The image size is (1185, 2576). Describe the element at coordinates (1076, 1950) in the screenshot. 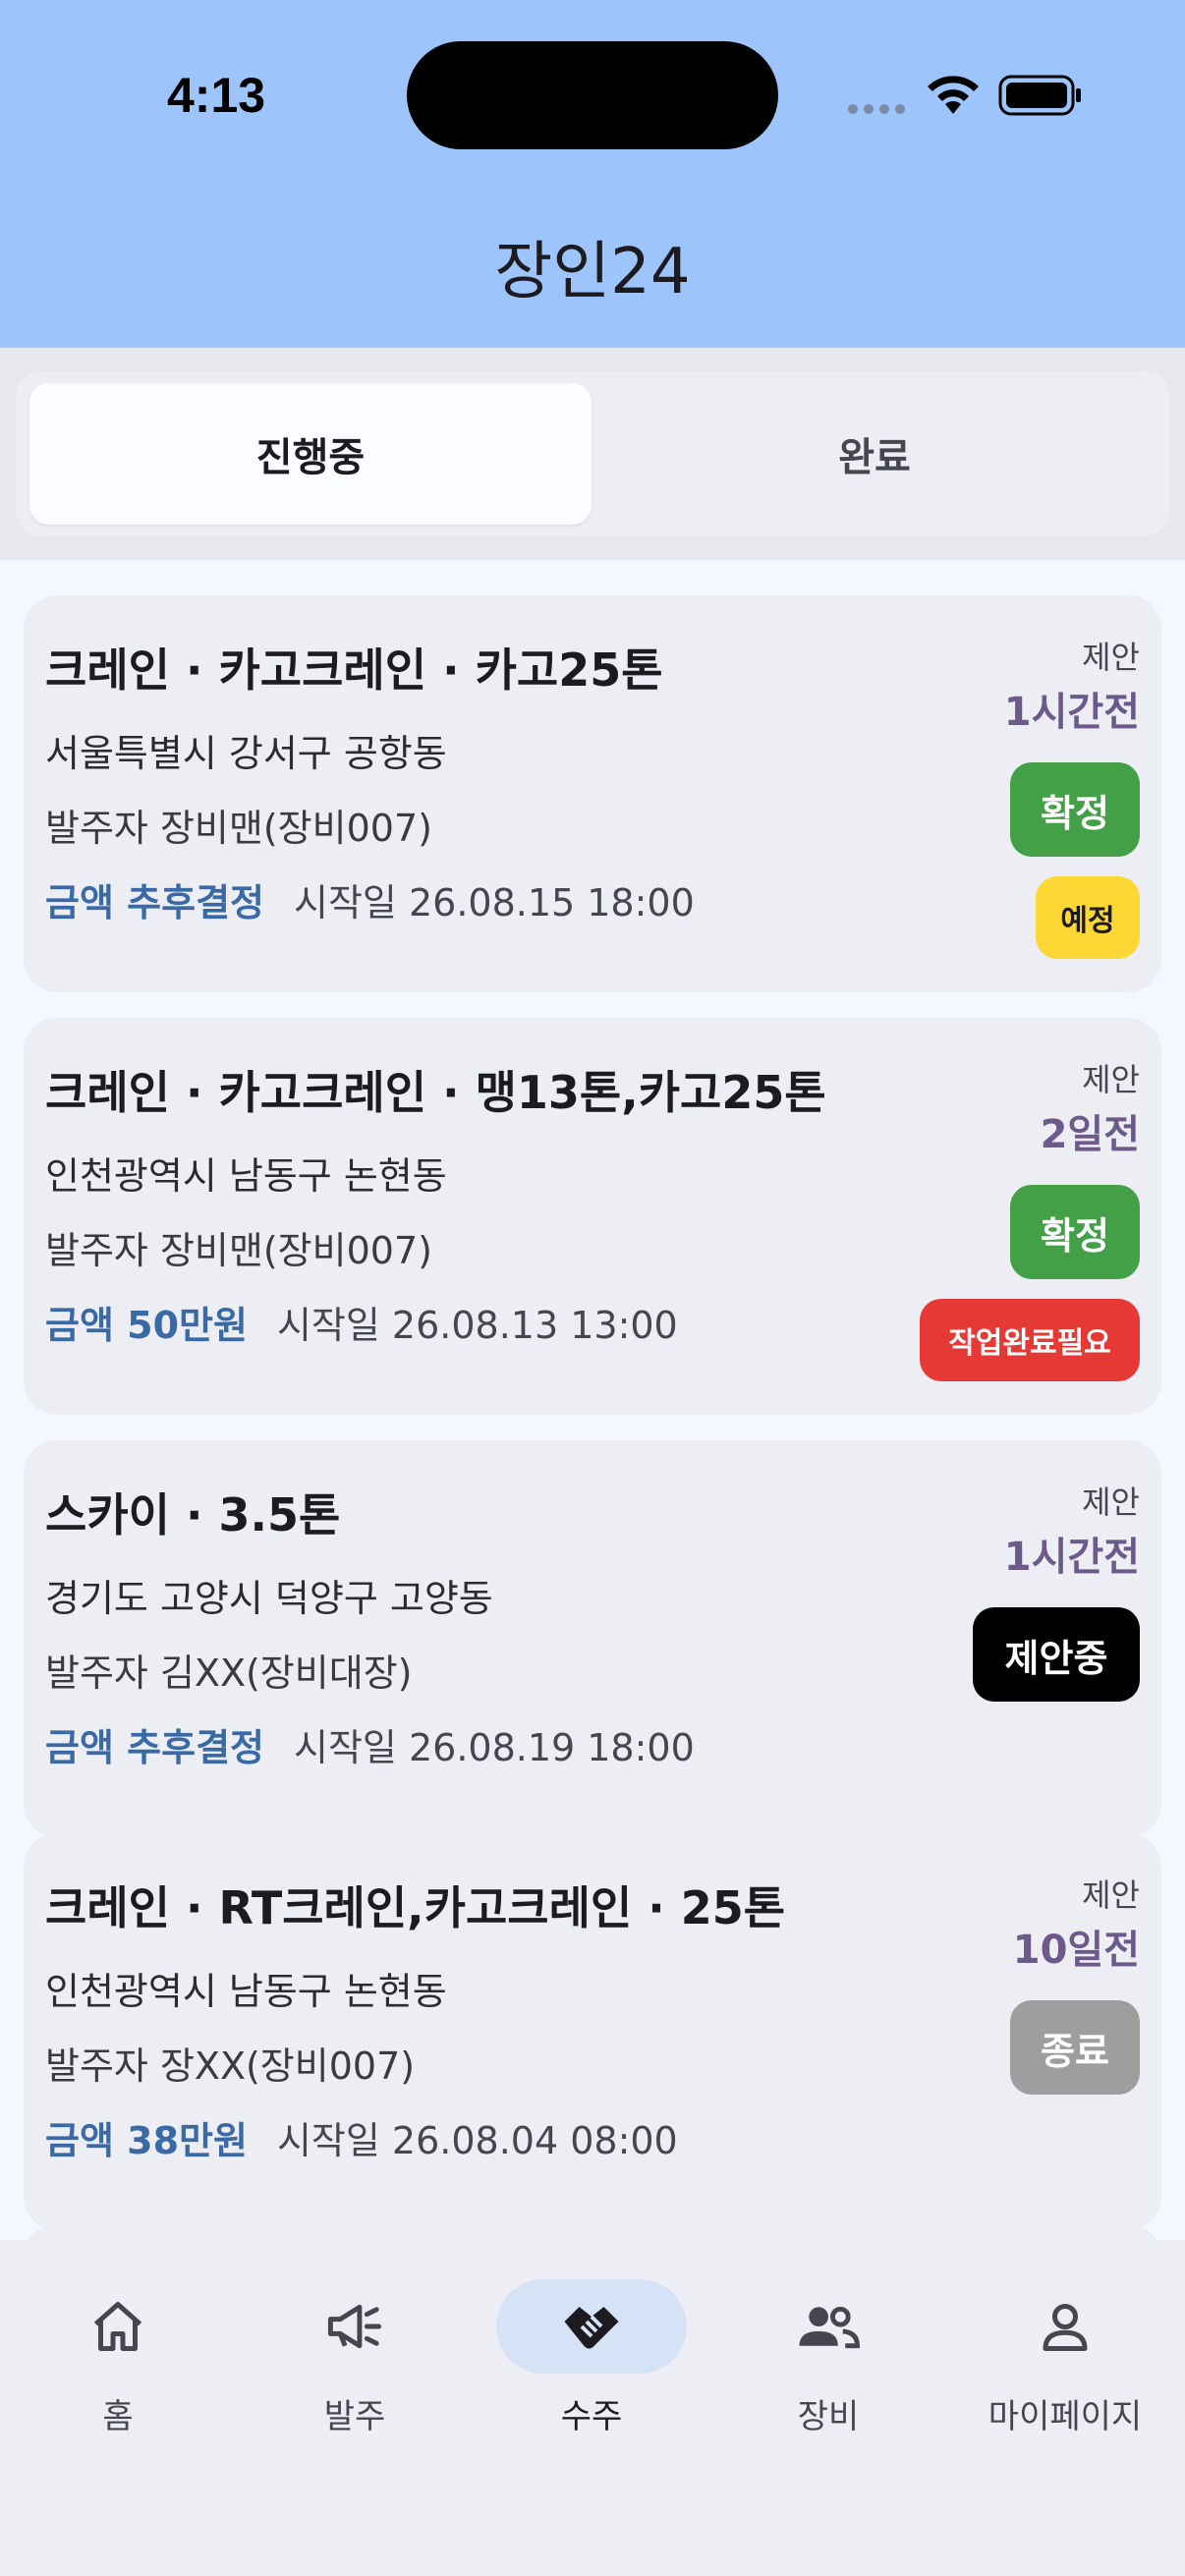

I see `proposal-time: 10일전` at that location.